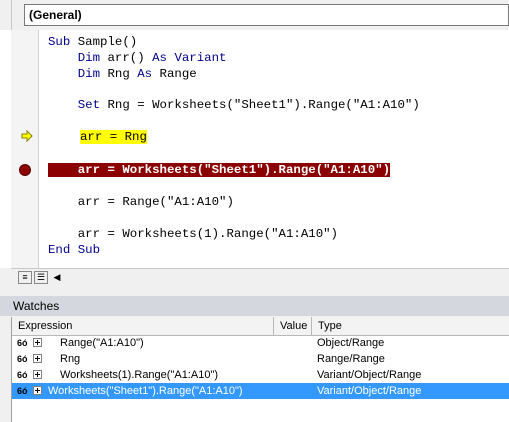 This screenshot has width=509, height=422. Describe the element at coordinates (36, 306) in the screenshot. I see `watches-title: Watches` at that location.